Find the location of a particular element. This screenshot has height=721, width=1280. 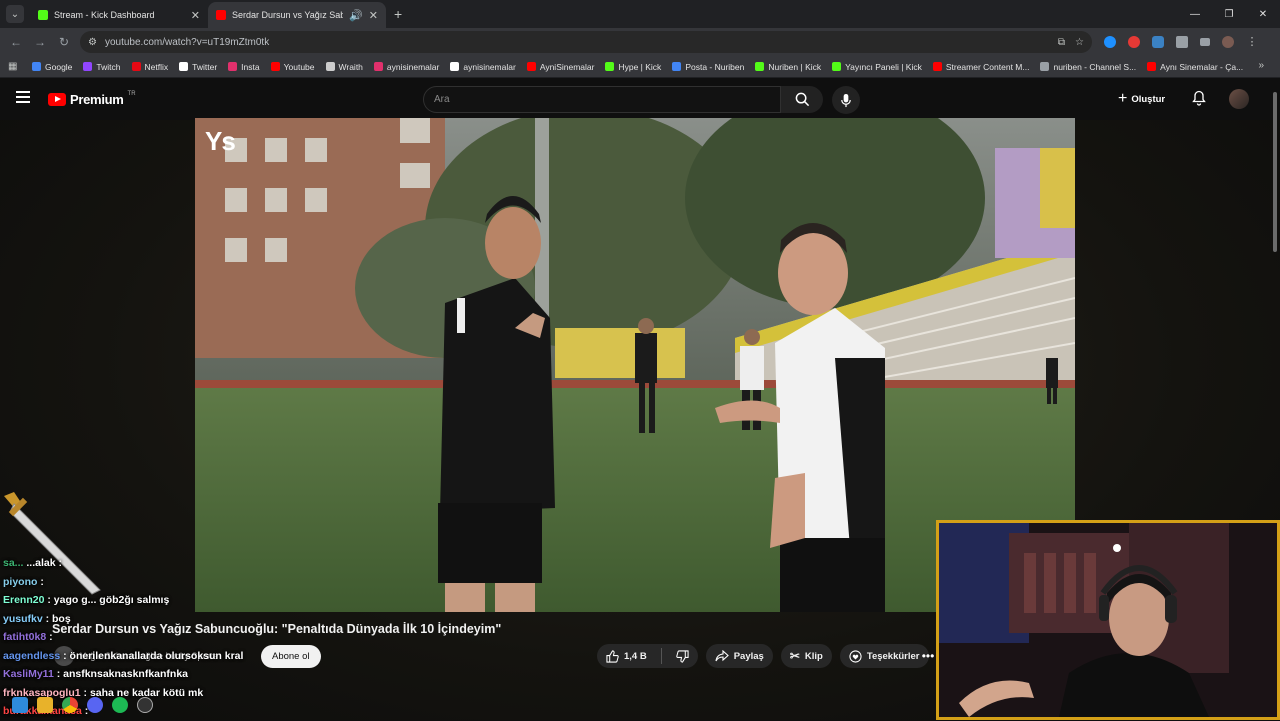

chat-username: piyono is located at coordinates (20, 582).